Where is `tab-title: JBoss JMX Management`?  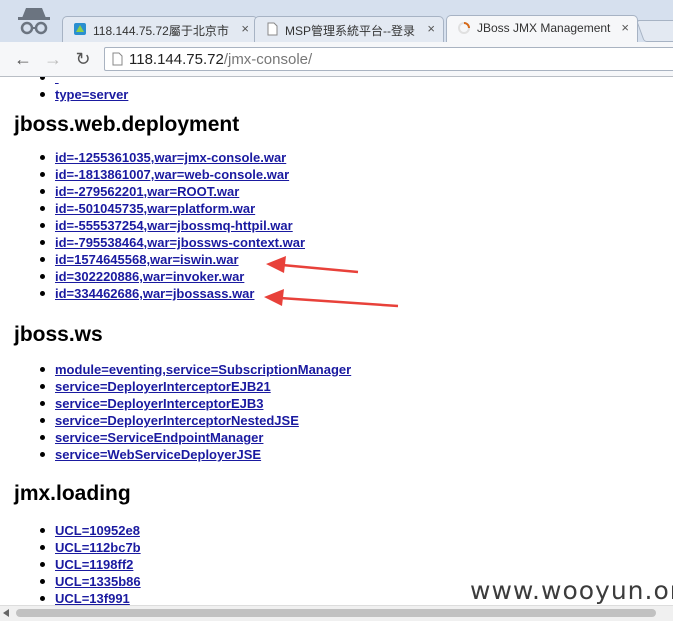
tab-title: JBoss JMX Management is located at coordinates (544, 28).